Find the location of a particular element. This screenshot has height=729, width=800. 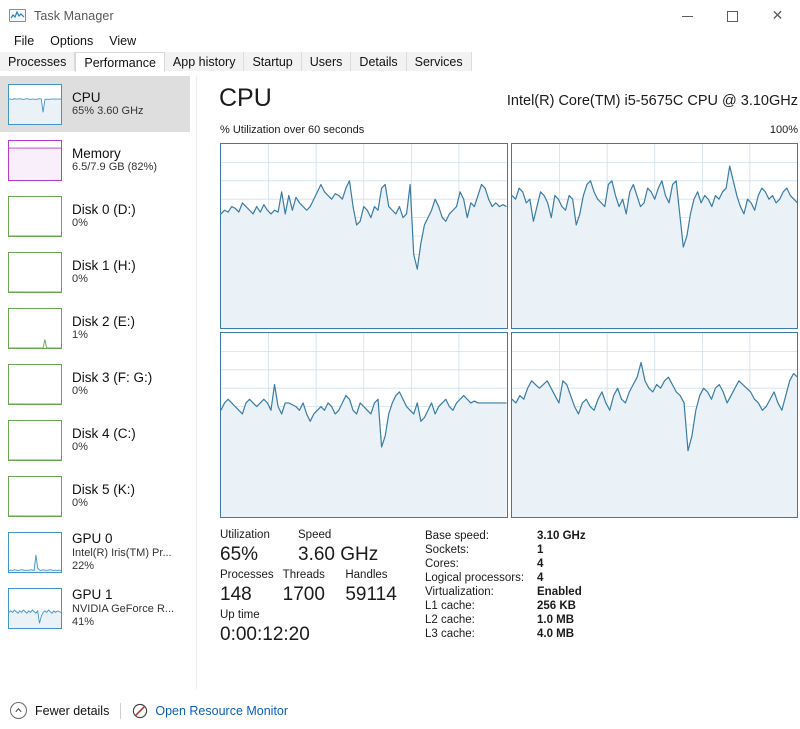

sidebar-item-subtitle: 65% 3.60 GHz is located at coordinates (108, 111).